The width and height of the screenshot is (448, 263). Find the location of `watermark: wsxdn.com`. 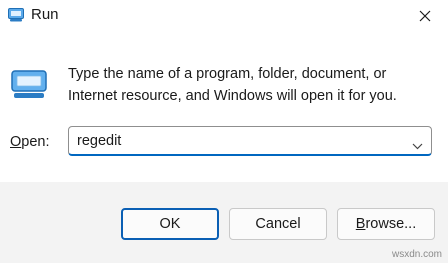

watermark: wsxdn.com is located at coordinates (416, 254).